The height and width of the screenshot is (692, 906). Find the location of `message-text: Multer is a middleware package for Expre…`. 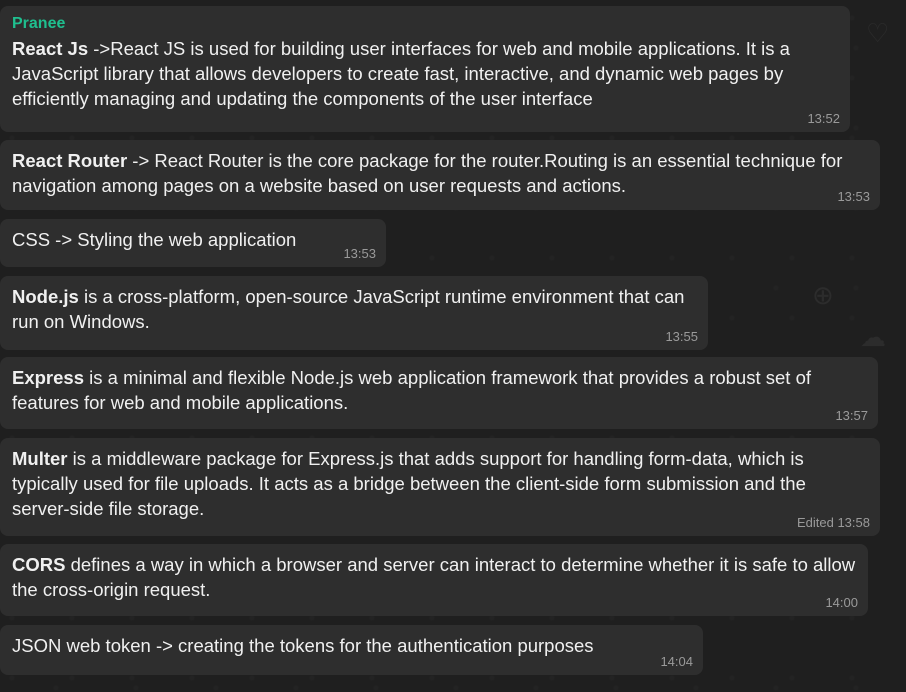

message-text: Multer is a middleware package for Expre… is located at coordinates (409, 483).